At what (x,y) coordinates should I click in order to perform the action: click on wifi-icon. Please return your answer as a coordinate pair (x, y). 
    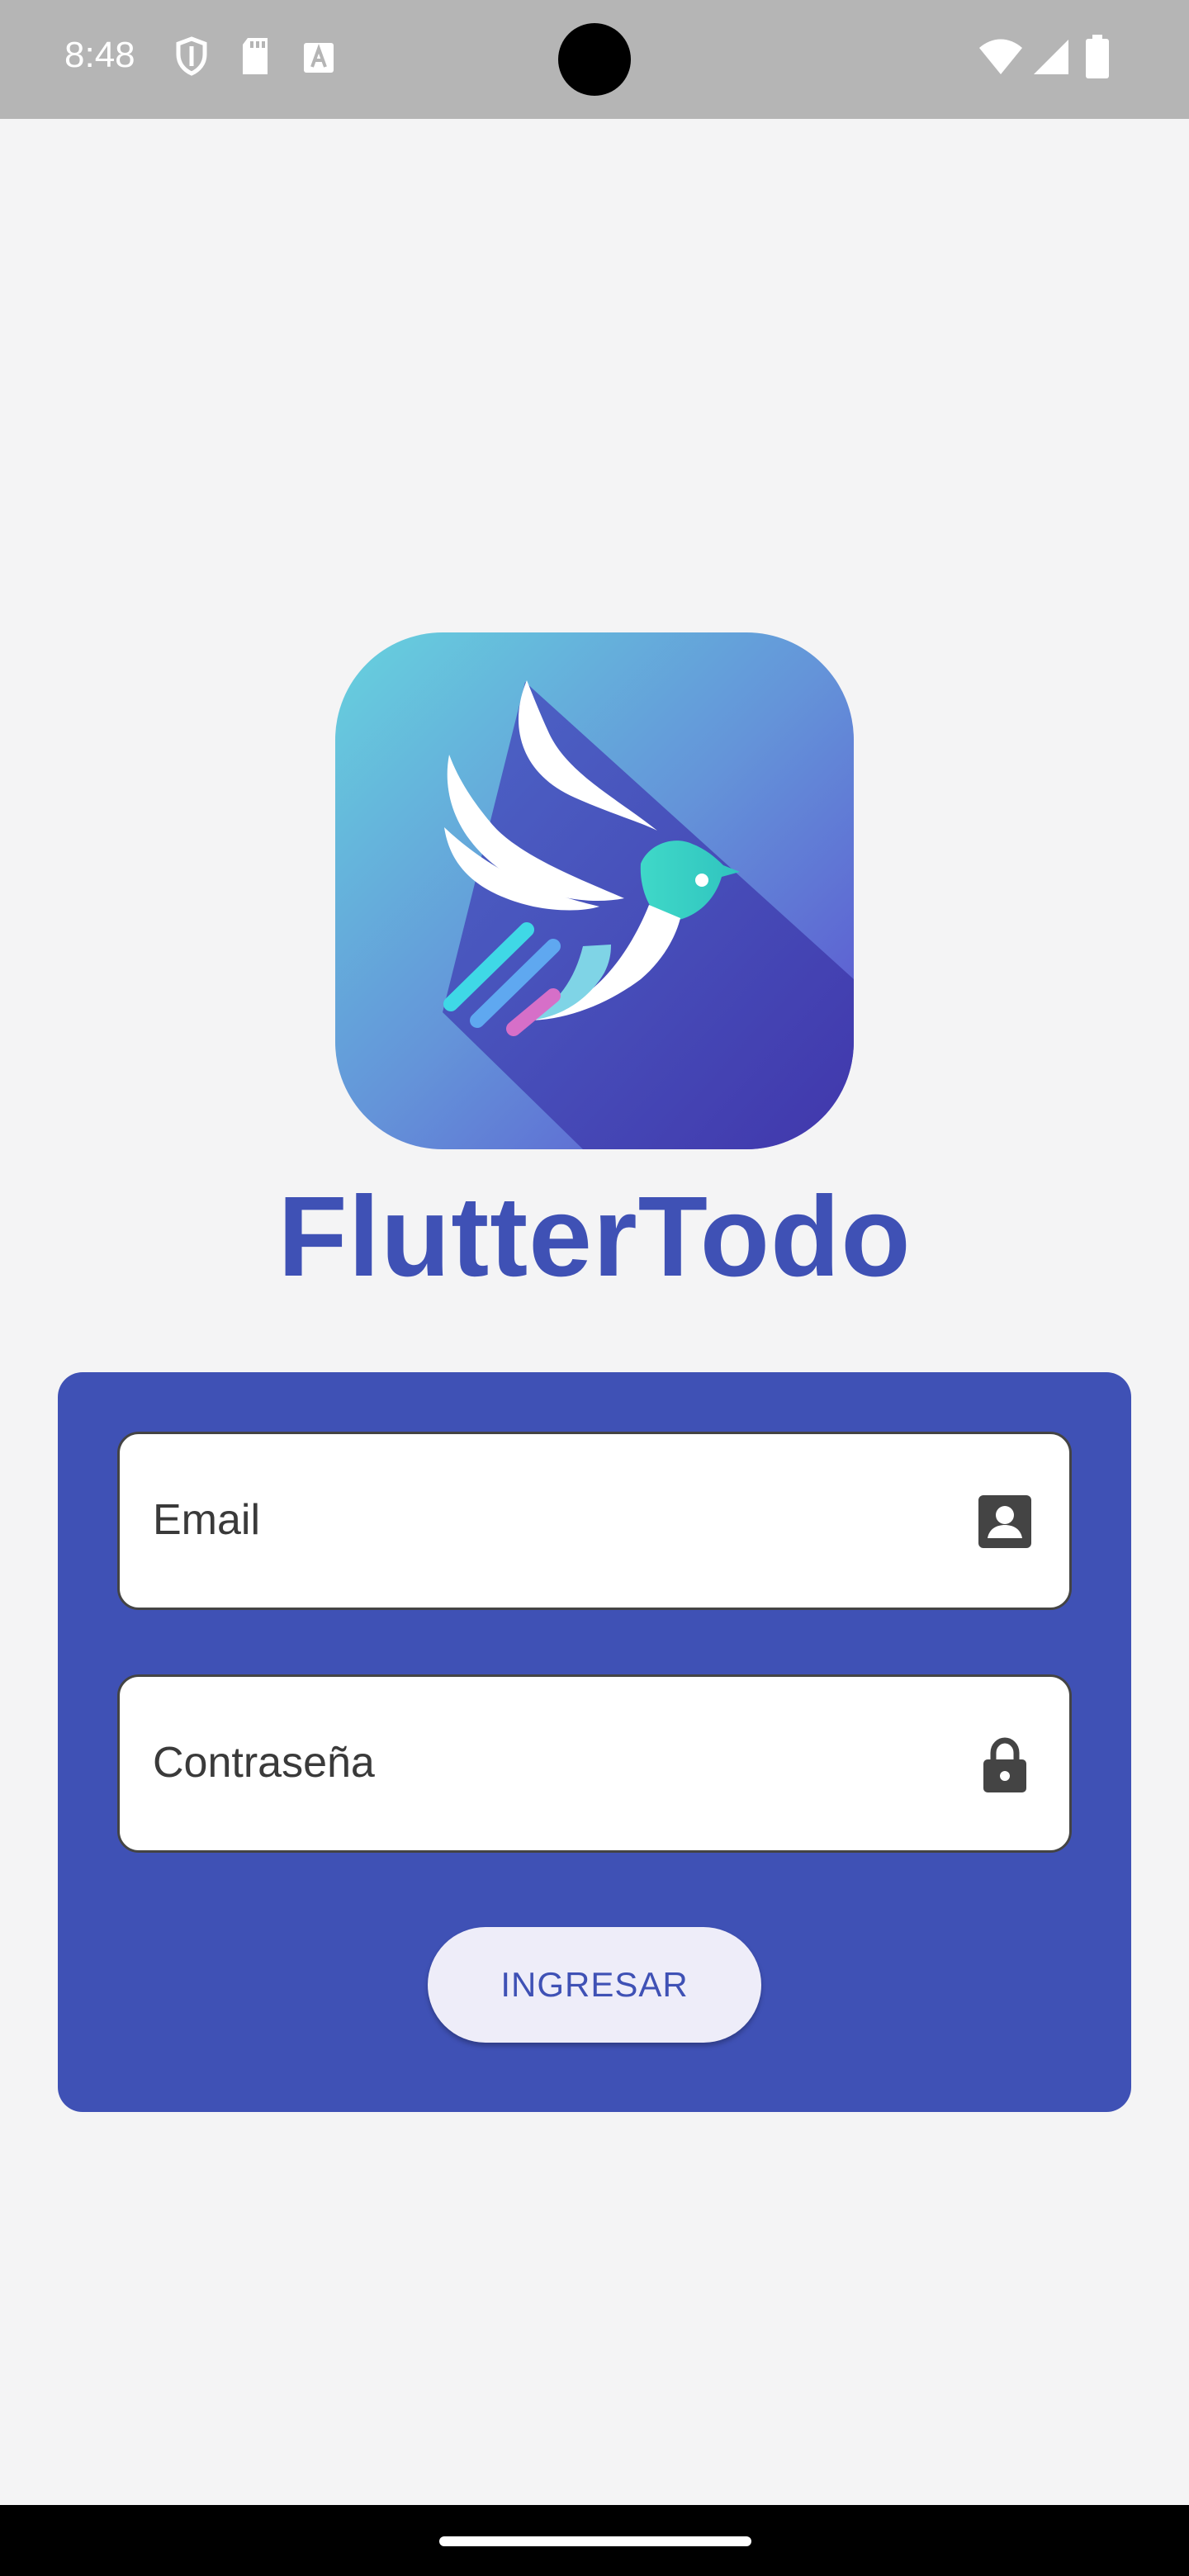
    Looking at the image, I should click on (1000, 56).